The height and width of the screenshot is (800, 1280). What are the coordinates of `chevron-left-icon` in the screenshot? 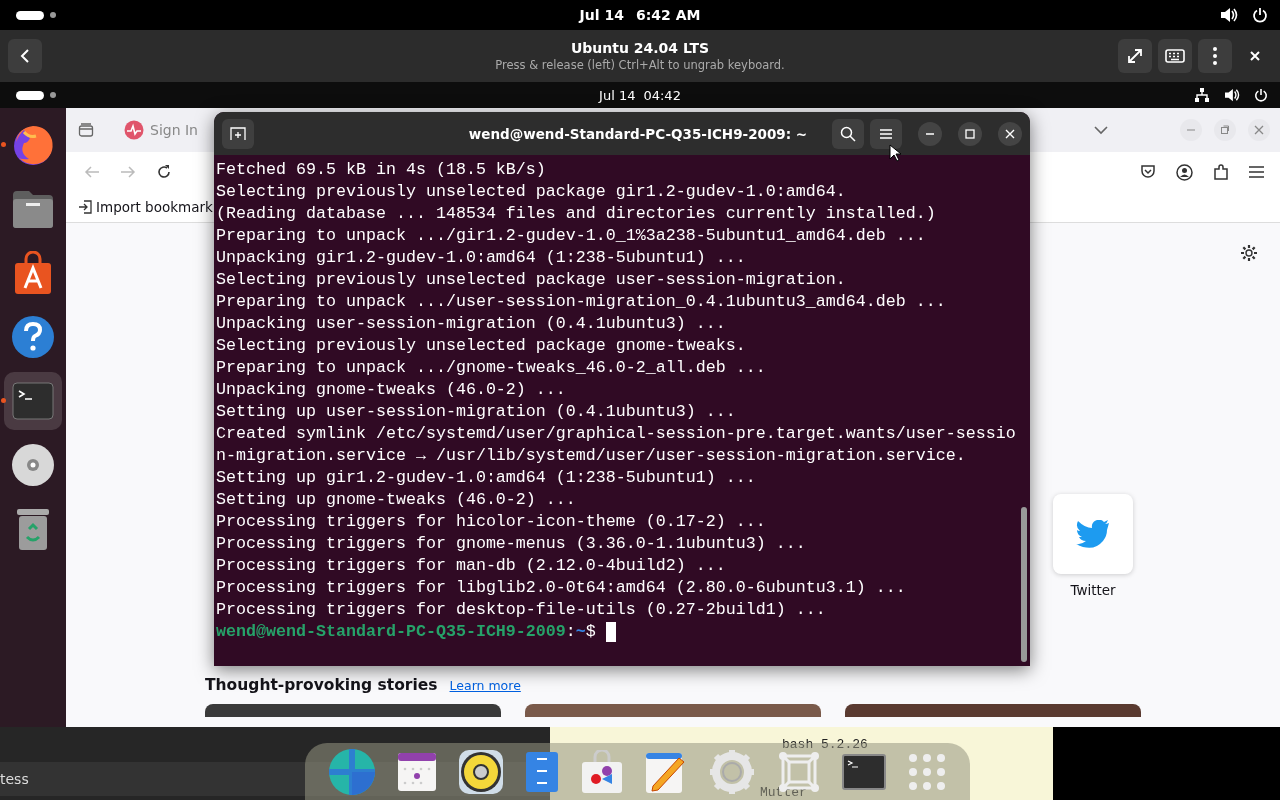 It's located at (25, 56).